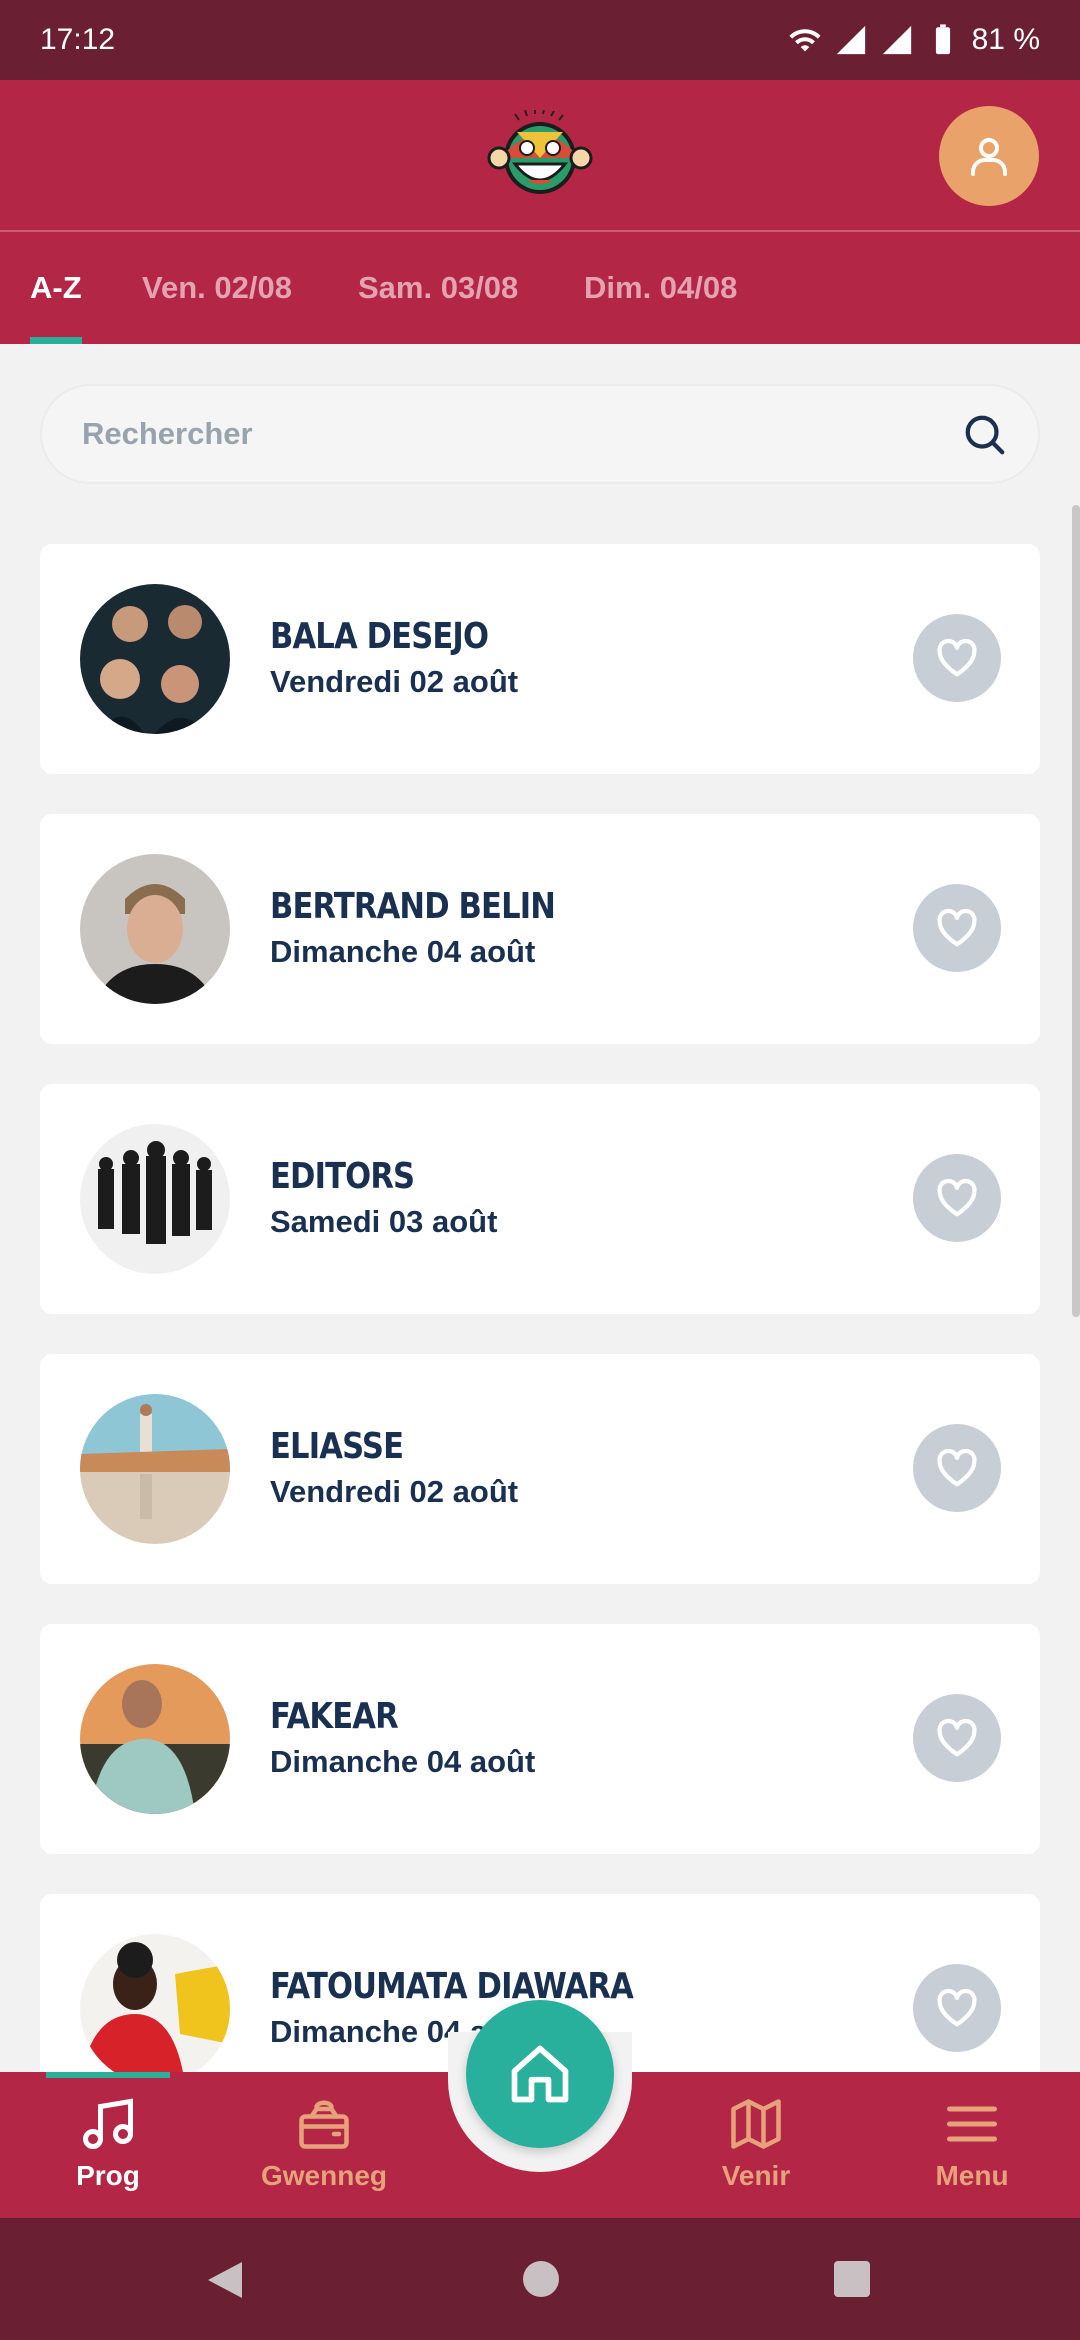 The height and width of the screenshot is (2340, 1080). I want to click on recents-icon, so click(852, 2279).